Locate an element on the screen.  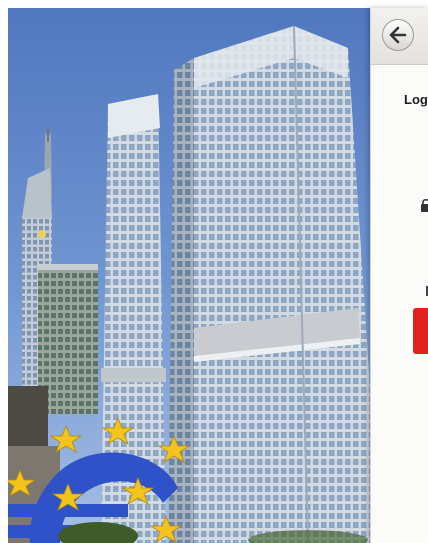
lock-icon is located at coordinates (424, 205).